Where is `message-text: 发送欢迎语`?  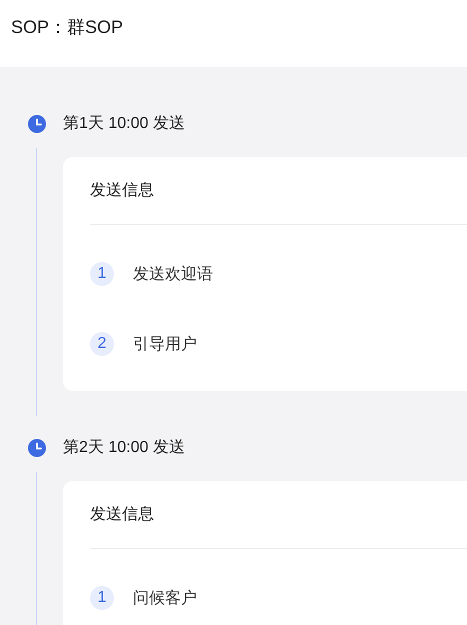 message-text: 发送欢迎语 is located at coordinates (173, 274).